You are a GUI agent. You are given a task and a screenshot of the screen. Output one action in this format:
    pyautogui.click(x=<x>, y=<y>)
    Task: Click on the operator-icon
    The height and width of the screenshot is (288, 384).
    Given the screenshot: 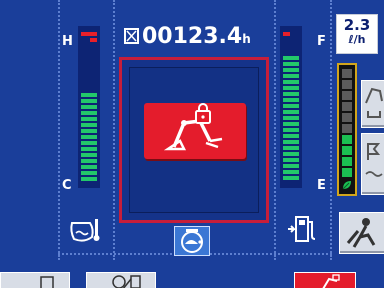 What is the action you would take?
    pyautogui.click(x=361, y=233)
    